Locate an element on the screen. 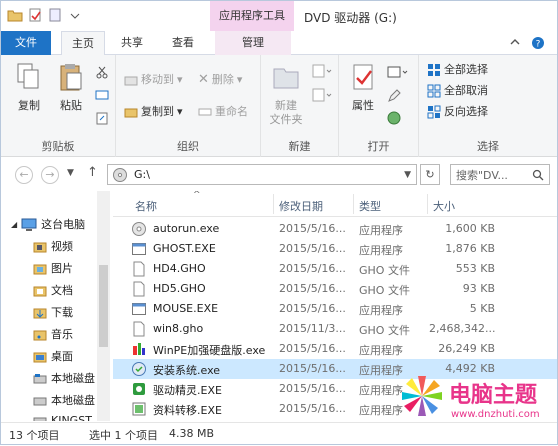 This screenshot has width=558, height=446. properties-icon is located at coordinates (35, 15).